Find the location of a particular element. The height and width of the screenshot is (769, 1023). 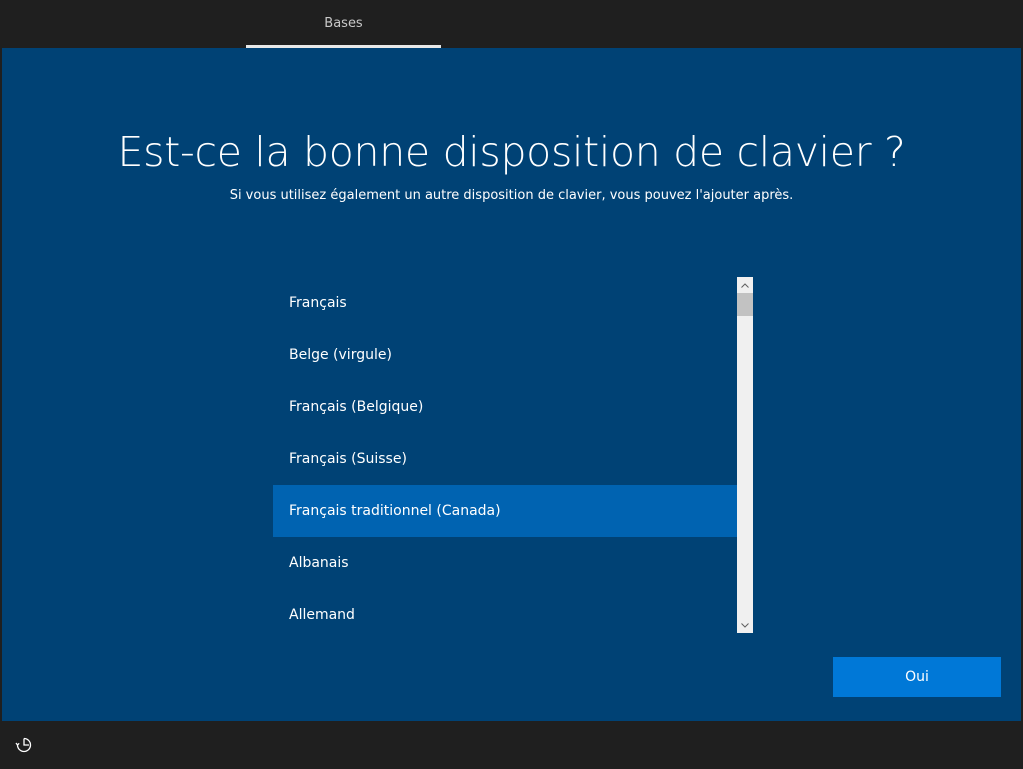

layout-item-label: Français is located at coordinates (318, 303).